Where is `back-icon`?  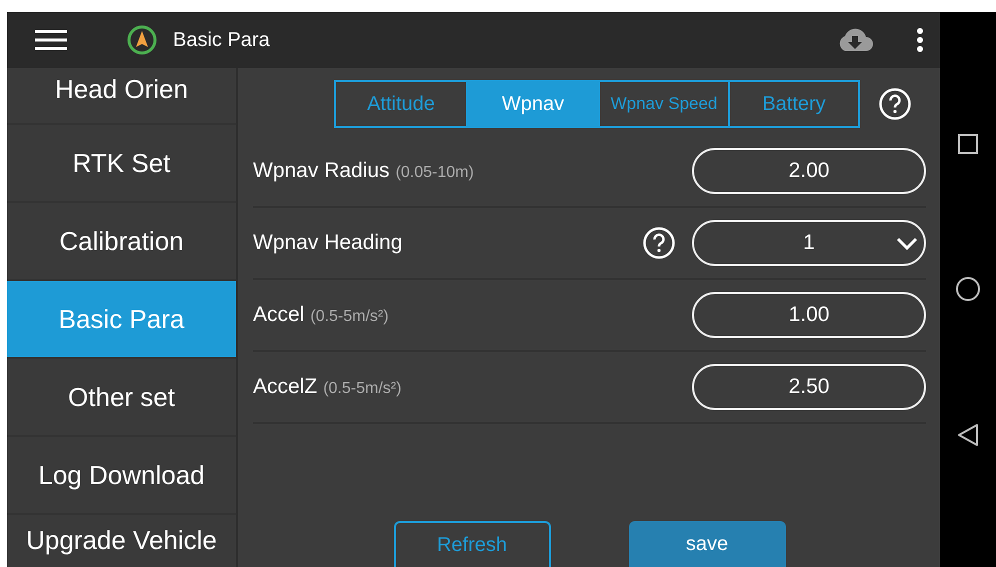 back-icon is located at coordinates (968, 434).